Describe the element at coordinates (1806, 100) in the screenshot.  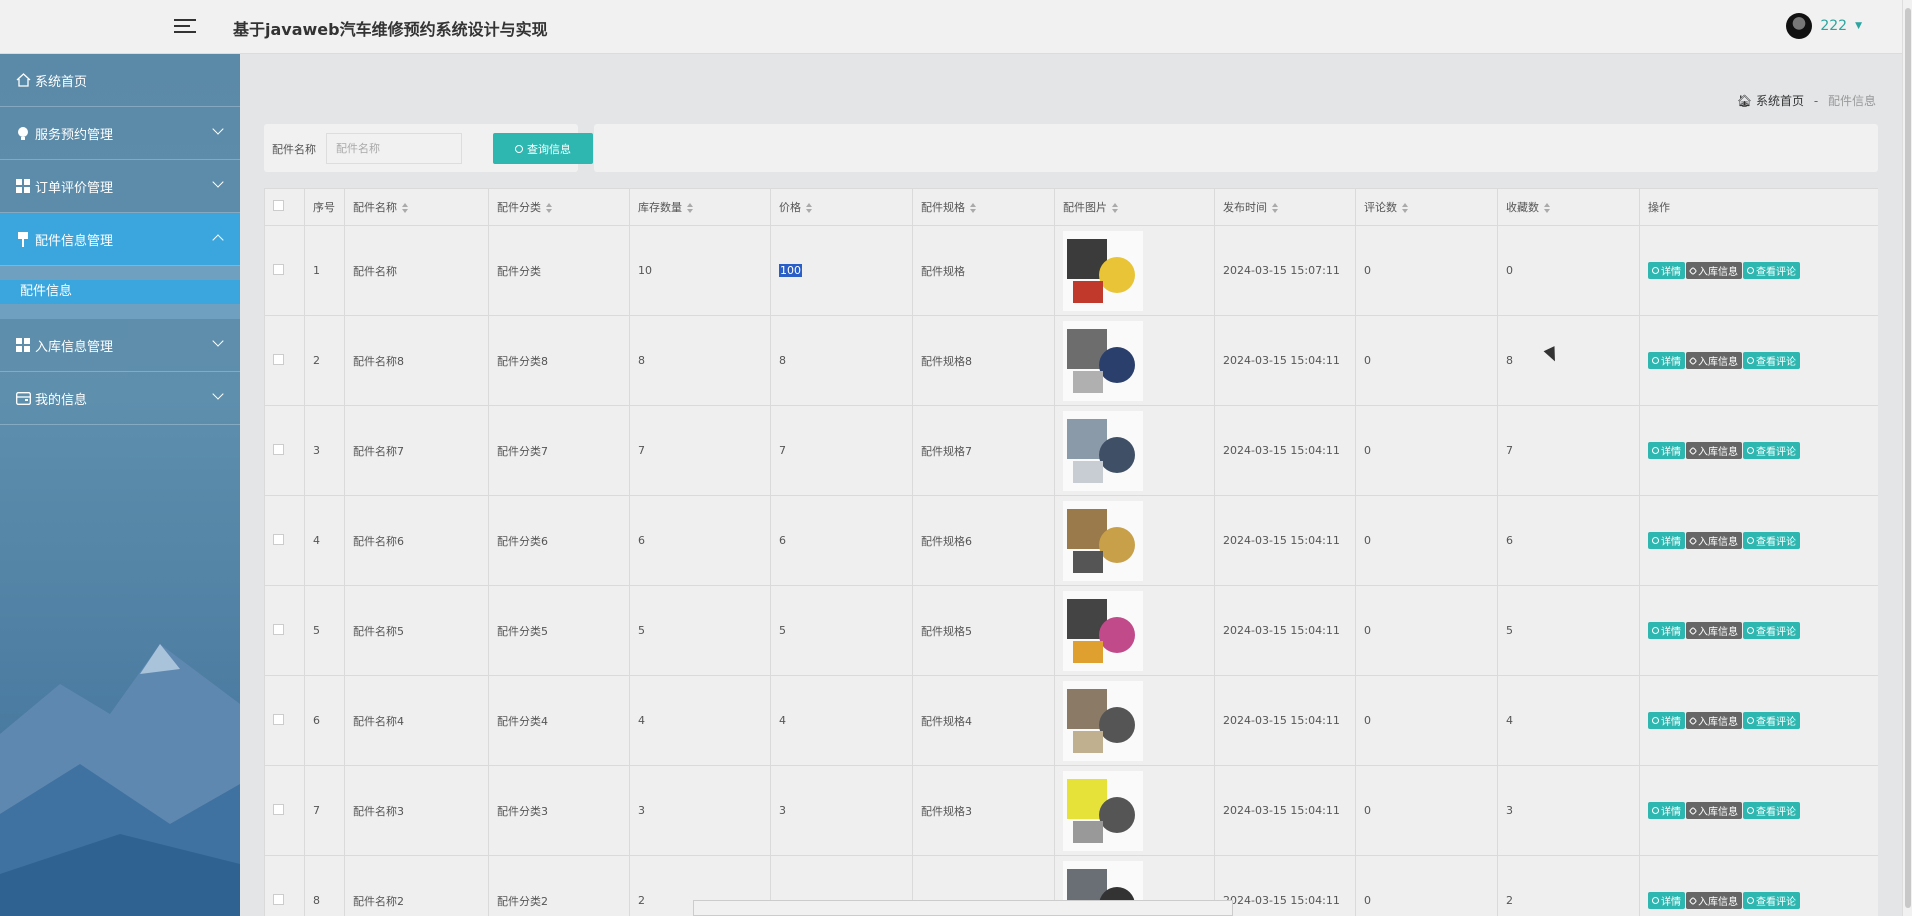
I see `breadcrumb: 🏠︎ 系统首页 - 配件信息` at that location.